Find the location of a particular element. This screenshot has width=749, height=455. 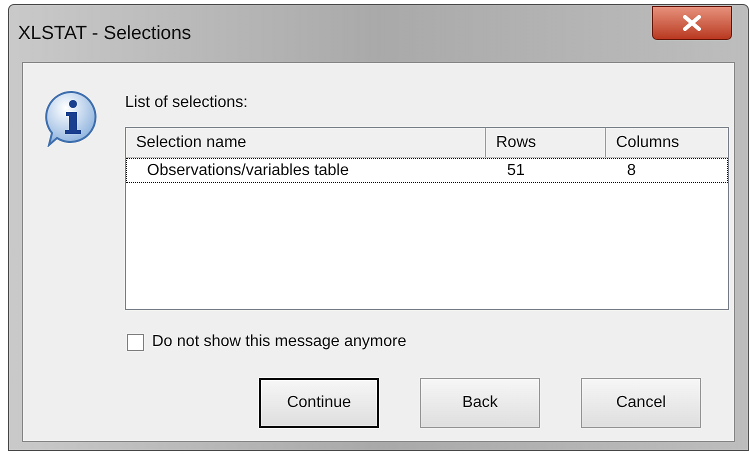

dialog-button: Back is located at coordinates (480, 403).